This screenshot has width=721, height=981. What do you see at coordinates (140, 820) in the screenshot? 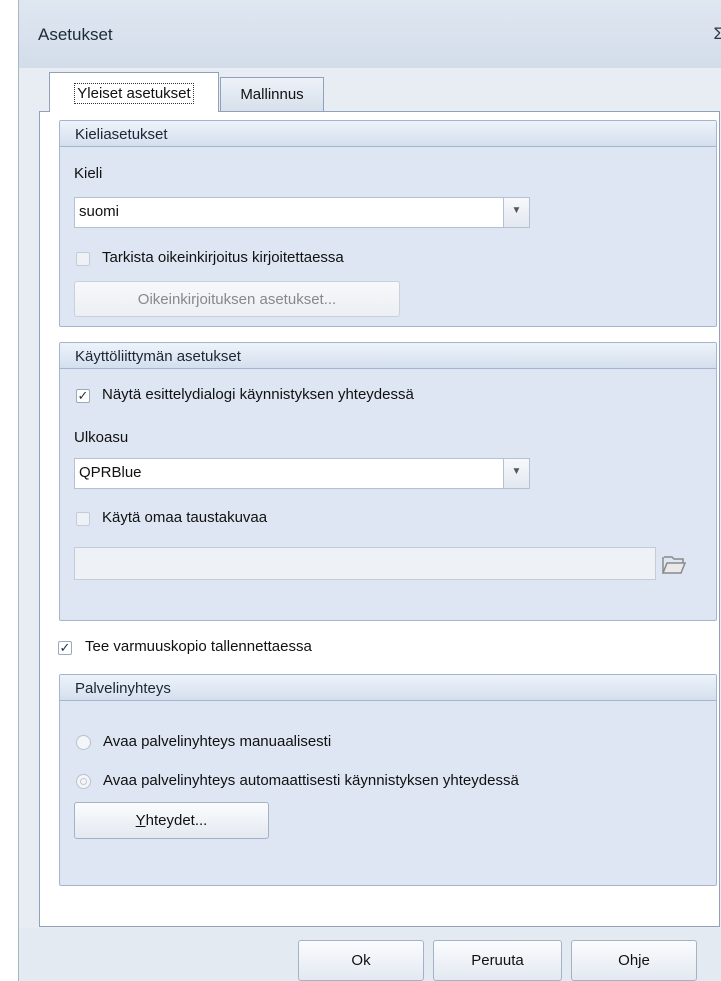
I see `connections-hotkey: Y` at bounding box center [140, 820].